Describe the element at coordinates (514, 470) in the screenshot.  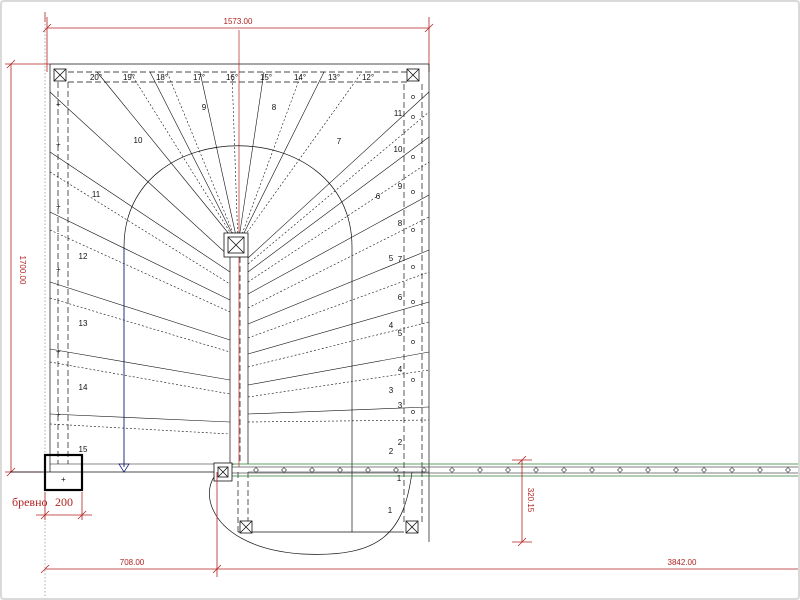
I see `green-rail` at that location.